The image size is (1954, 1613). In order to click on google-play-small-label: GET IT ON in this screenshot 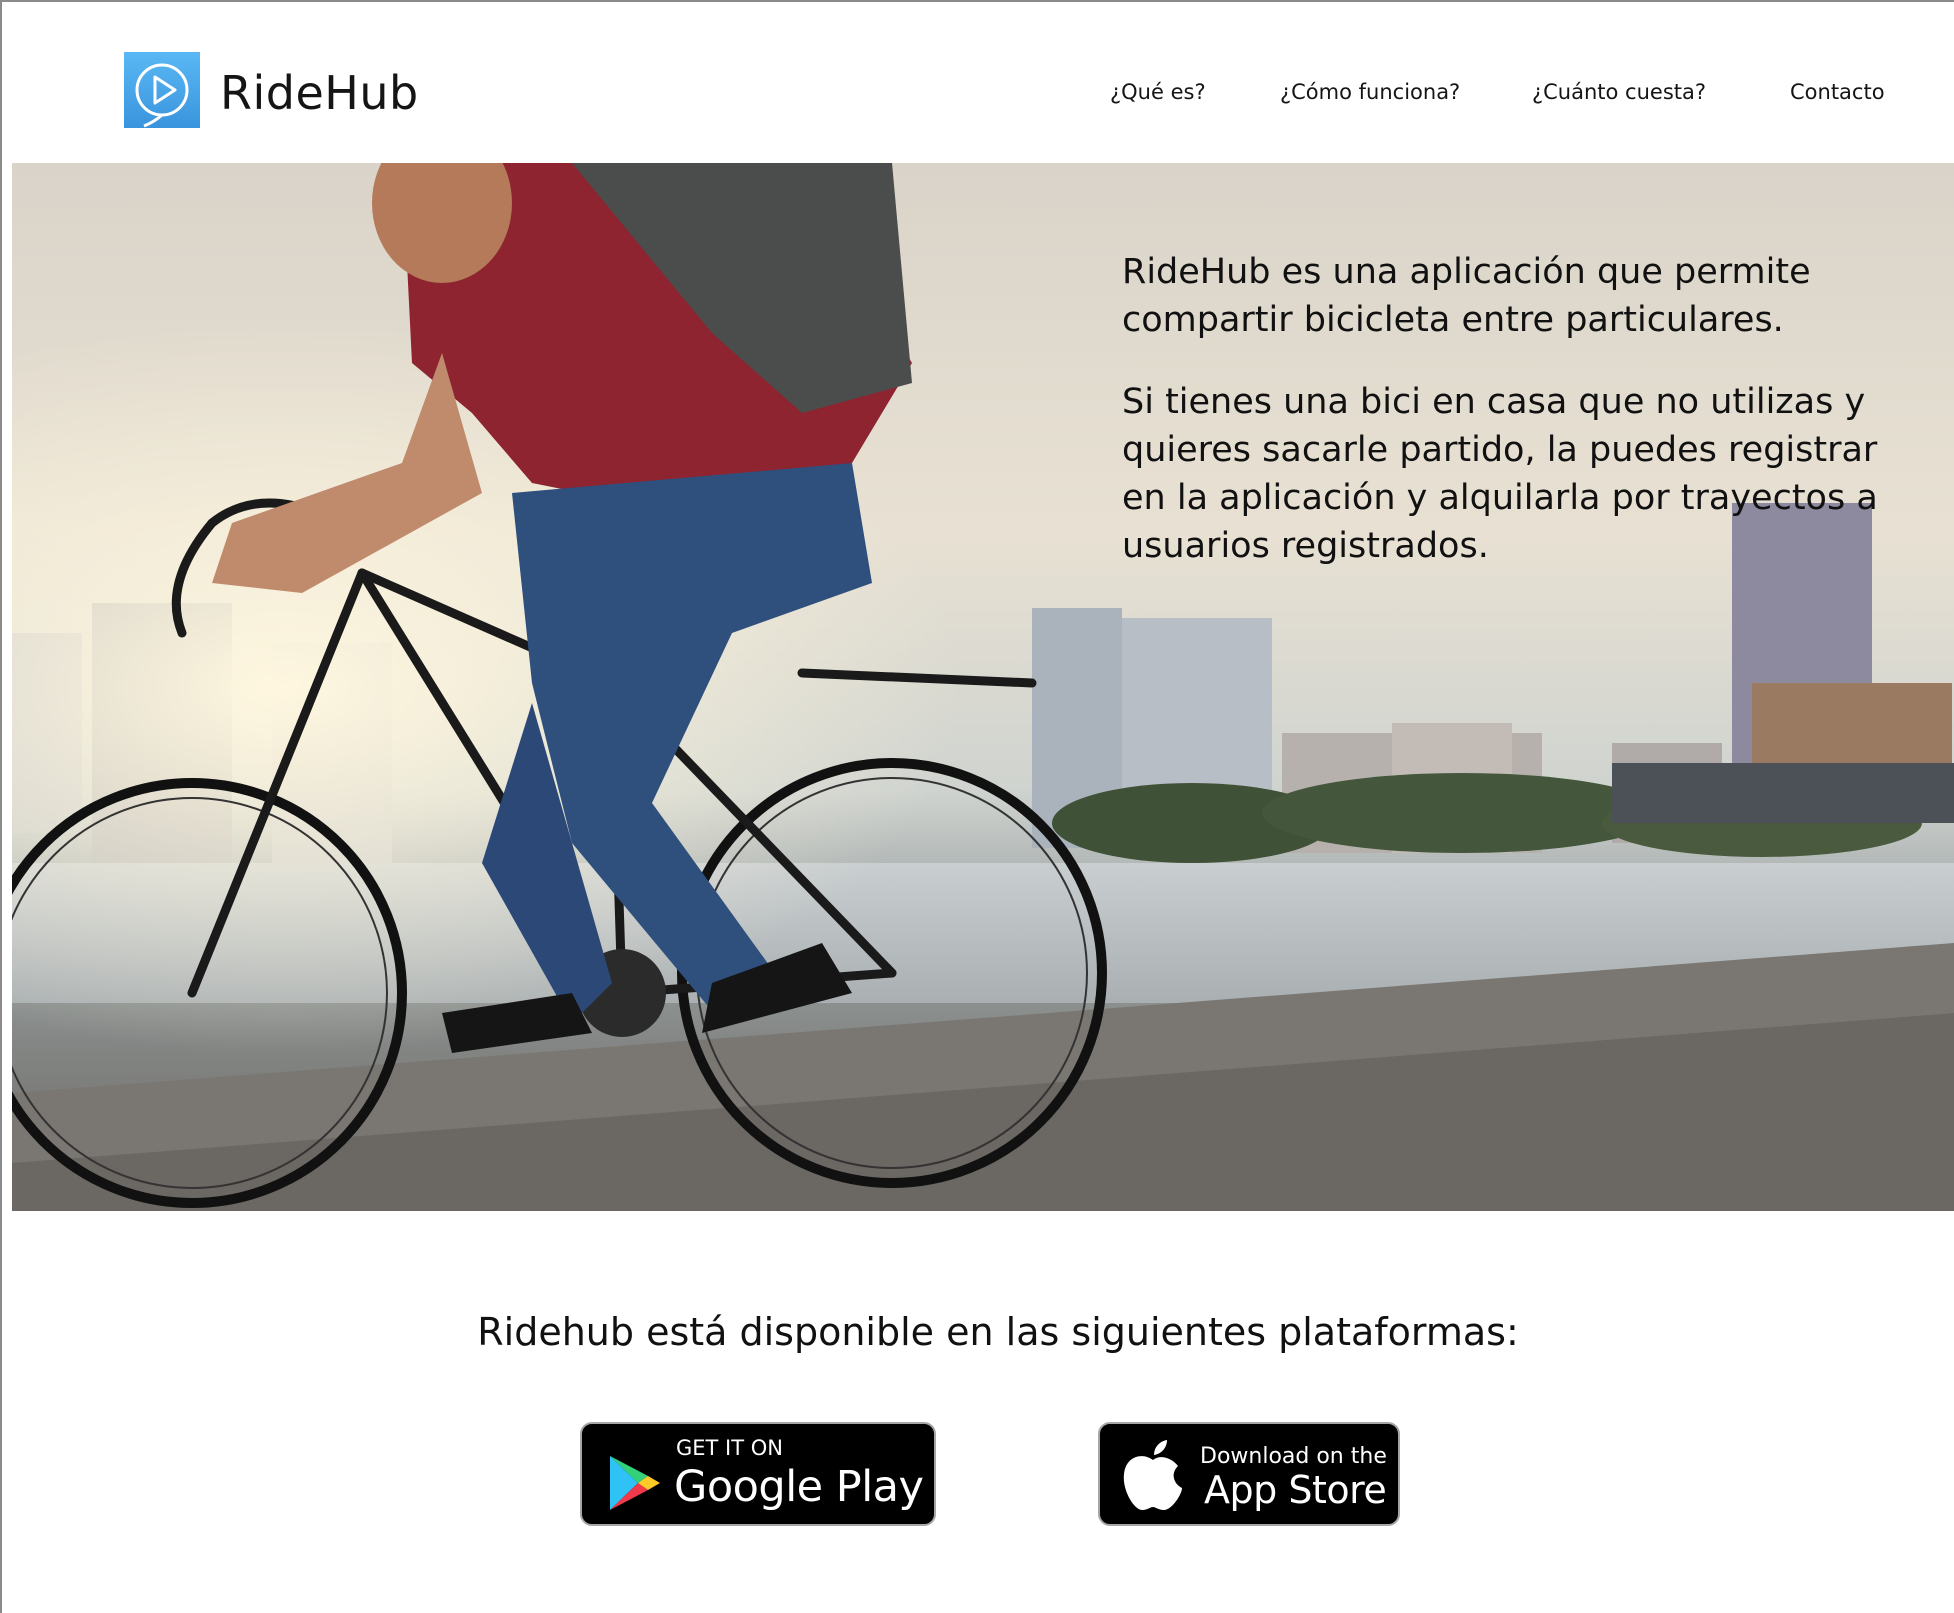, I will do `click(729, 1448)`.